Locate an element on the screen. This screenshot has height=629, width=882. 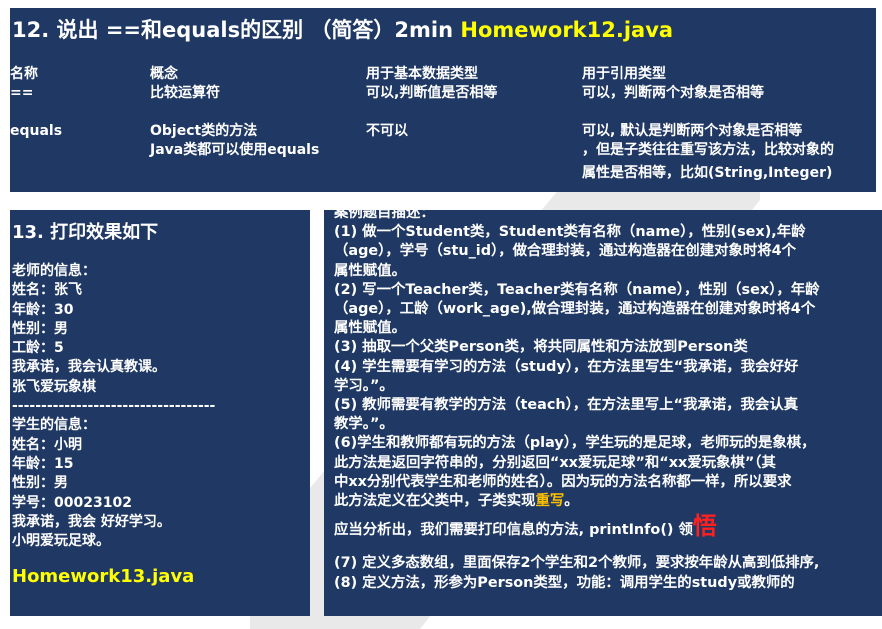
req-line: (4) 学生需要有学习的方法（study），在方法里写生“我承诺，我会好好 is located at coordinates (566, 366).